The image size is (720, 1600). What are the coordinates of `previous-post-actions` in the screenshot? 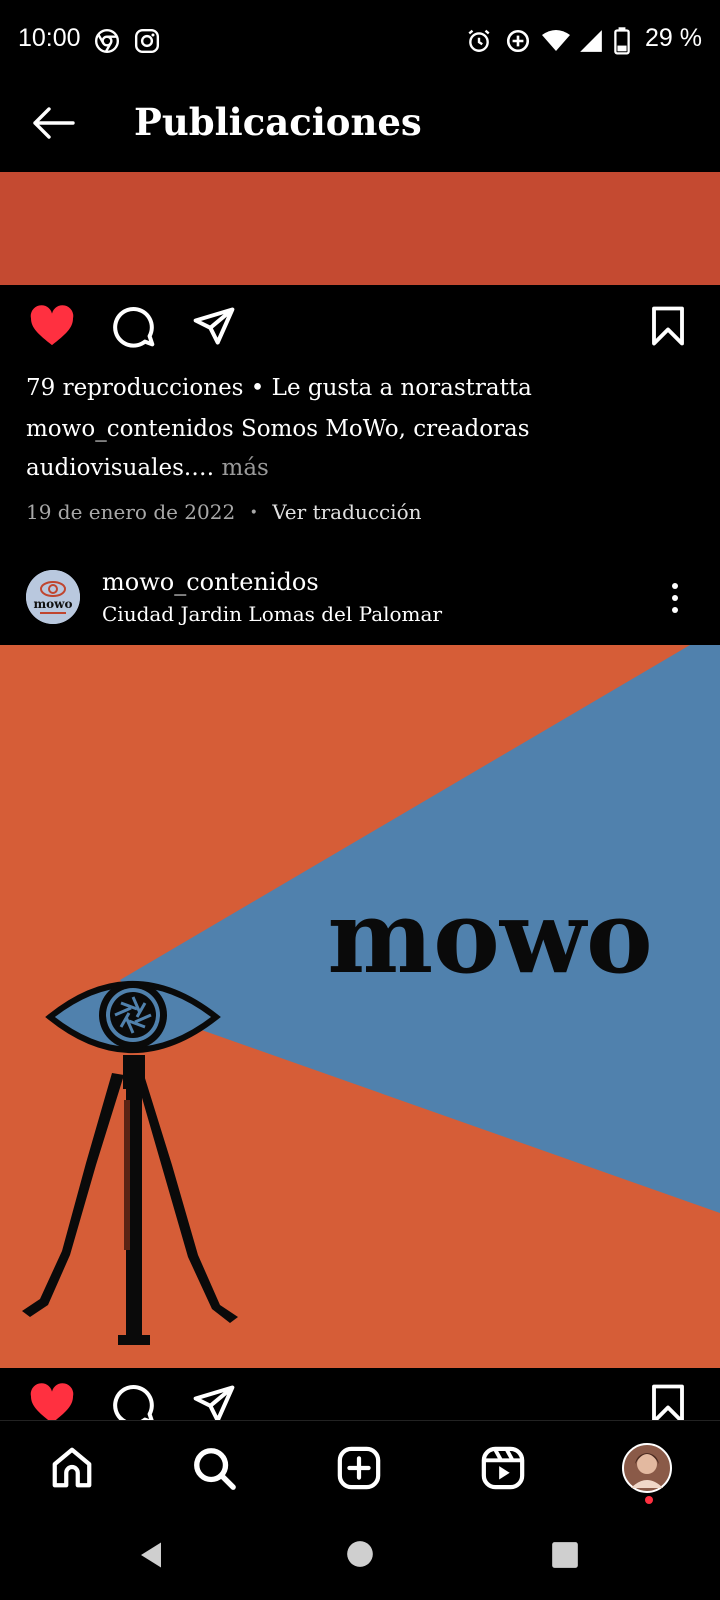 It's located at (360, 330).